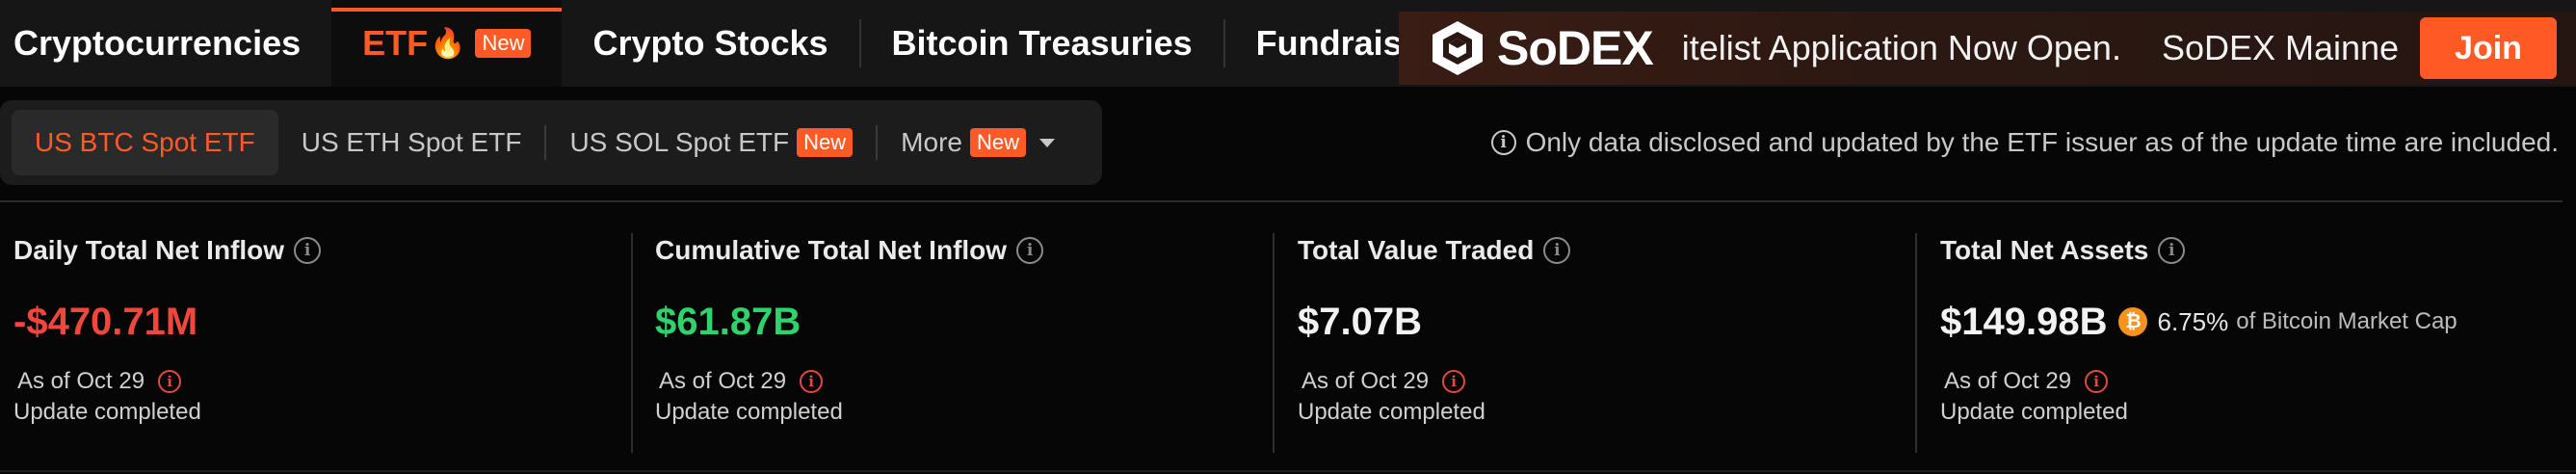 This screenshot has width=2576, height=474. Describe the element at coordinates (157, 43) in the screenshot. I see `nav-tab-label: Cryptocurrencies` at that location.